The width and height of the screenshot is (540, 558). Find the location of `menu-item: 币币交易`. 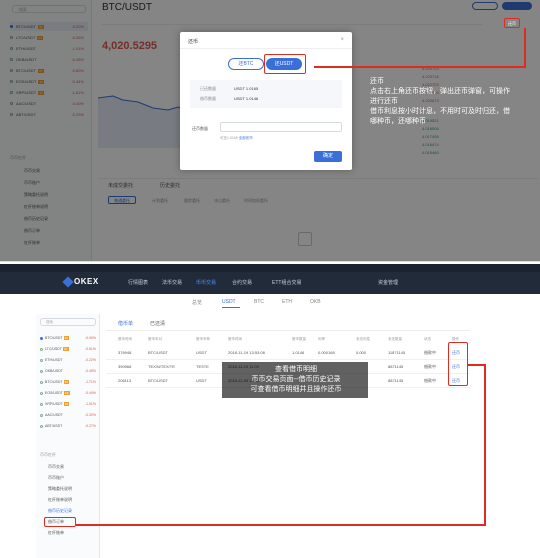

menu-item: 币币交易 is located at coordinates (56, 467).